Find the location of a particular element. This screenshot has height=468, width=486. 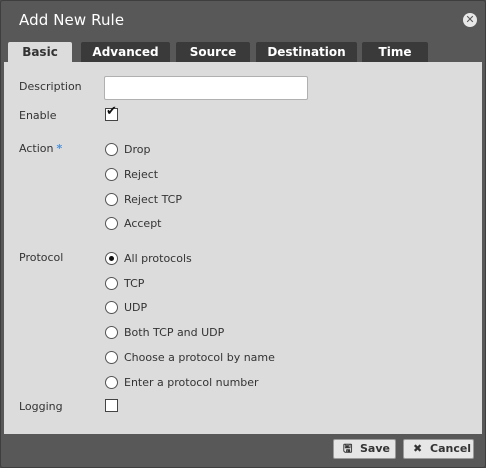

logging-checkbox is located at coordinates (111, 405).